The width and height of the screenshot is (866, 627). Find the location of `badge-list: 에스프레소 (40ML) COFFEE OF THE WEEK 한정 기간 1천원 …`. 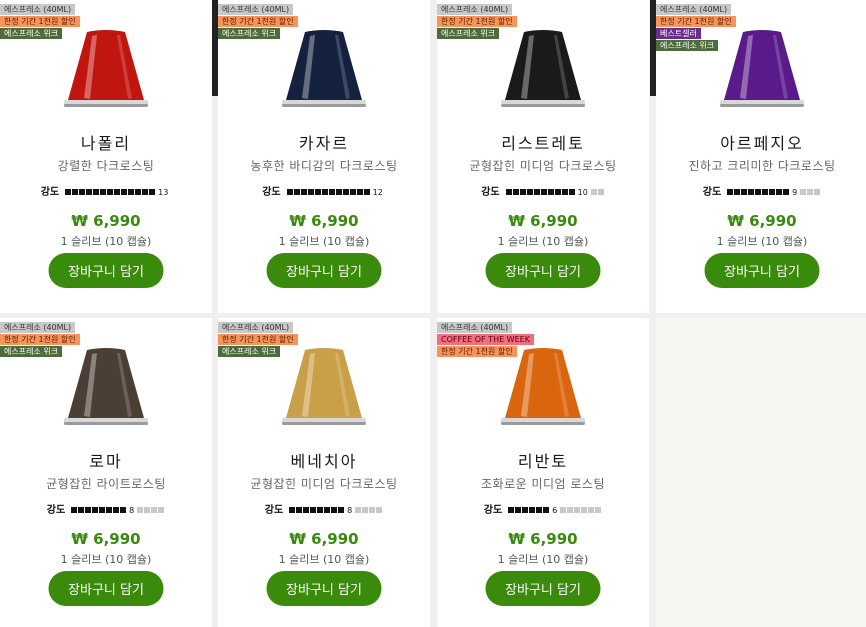

badge-list: 에스프레소 (40ML) COFFEE OF THE WEEK 한정 기간 1천원 … is located at coordinates (485, 340).